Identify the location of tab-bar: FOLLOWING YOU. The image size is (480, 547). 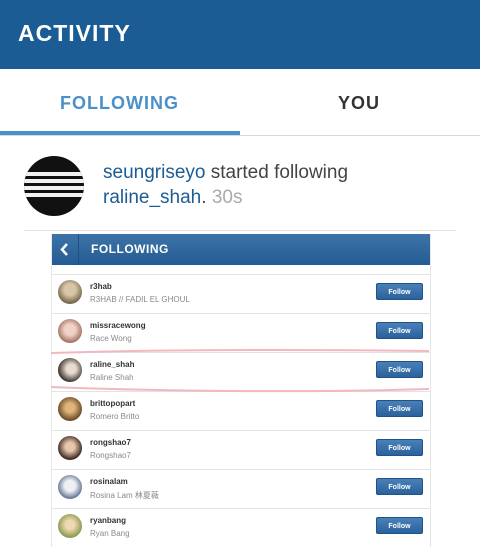
(240, 102).